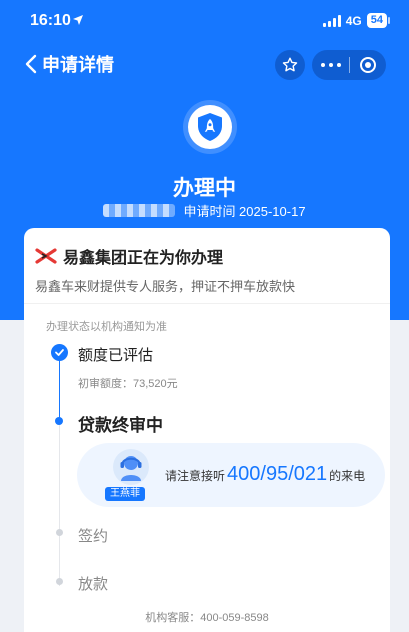 The width and height of the screenshot is (409, 632). I want to click on step-final-review: 贷款终审中, so click(120, 425).